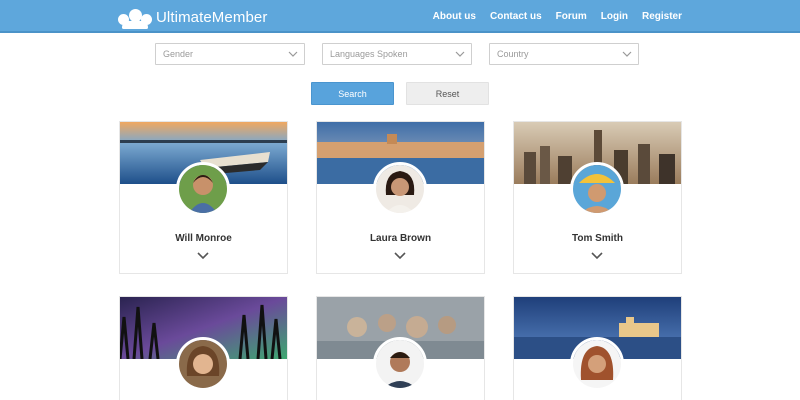  I want to click on languages-select: Languages Spoken, so click(397, 54).